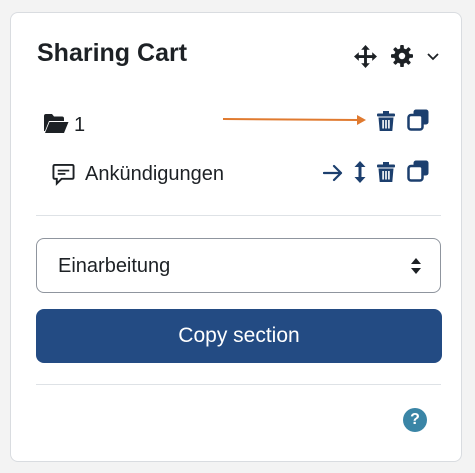 This screenshot has height=473, width=475. I want to click on select-caret-icon, so click(416, 266).